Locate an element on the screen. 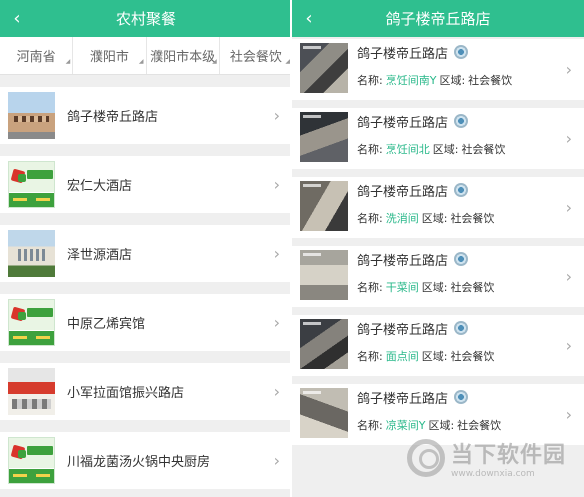 This screenshot has height=497, width=584. camera-row: 鸽子楼帝丘路店 名称: 烹饪间北 区域: 社会餐饮 › is located at coordinates (438, 138).